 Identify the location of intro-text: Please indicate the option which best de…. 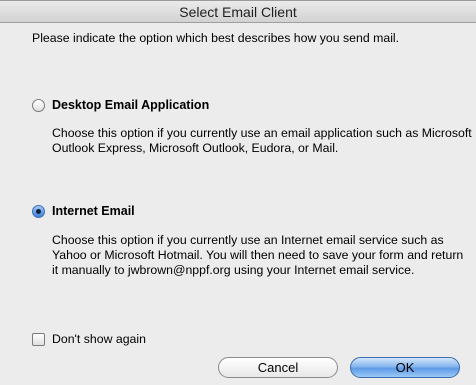
(216, 38).